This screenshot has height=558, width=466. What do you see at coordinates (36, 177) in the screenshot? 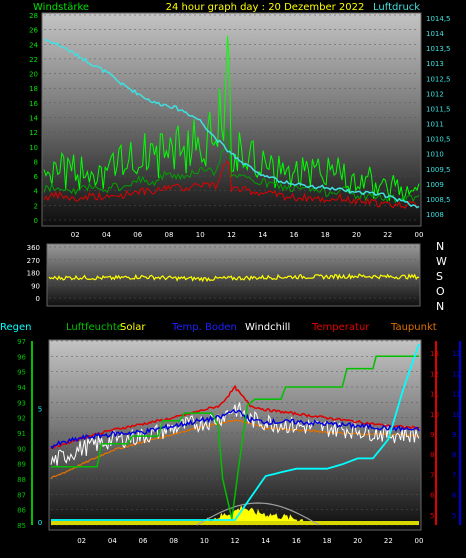
I see `wind-tick-label: 6` at bounding box center [36, 177].